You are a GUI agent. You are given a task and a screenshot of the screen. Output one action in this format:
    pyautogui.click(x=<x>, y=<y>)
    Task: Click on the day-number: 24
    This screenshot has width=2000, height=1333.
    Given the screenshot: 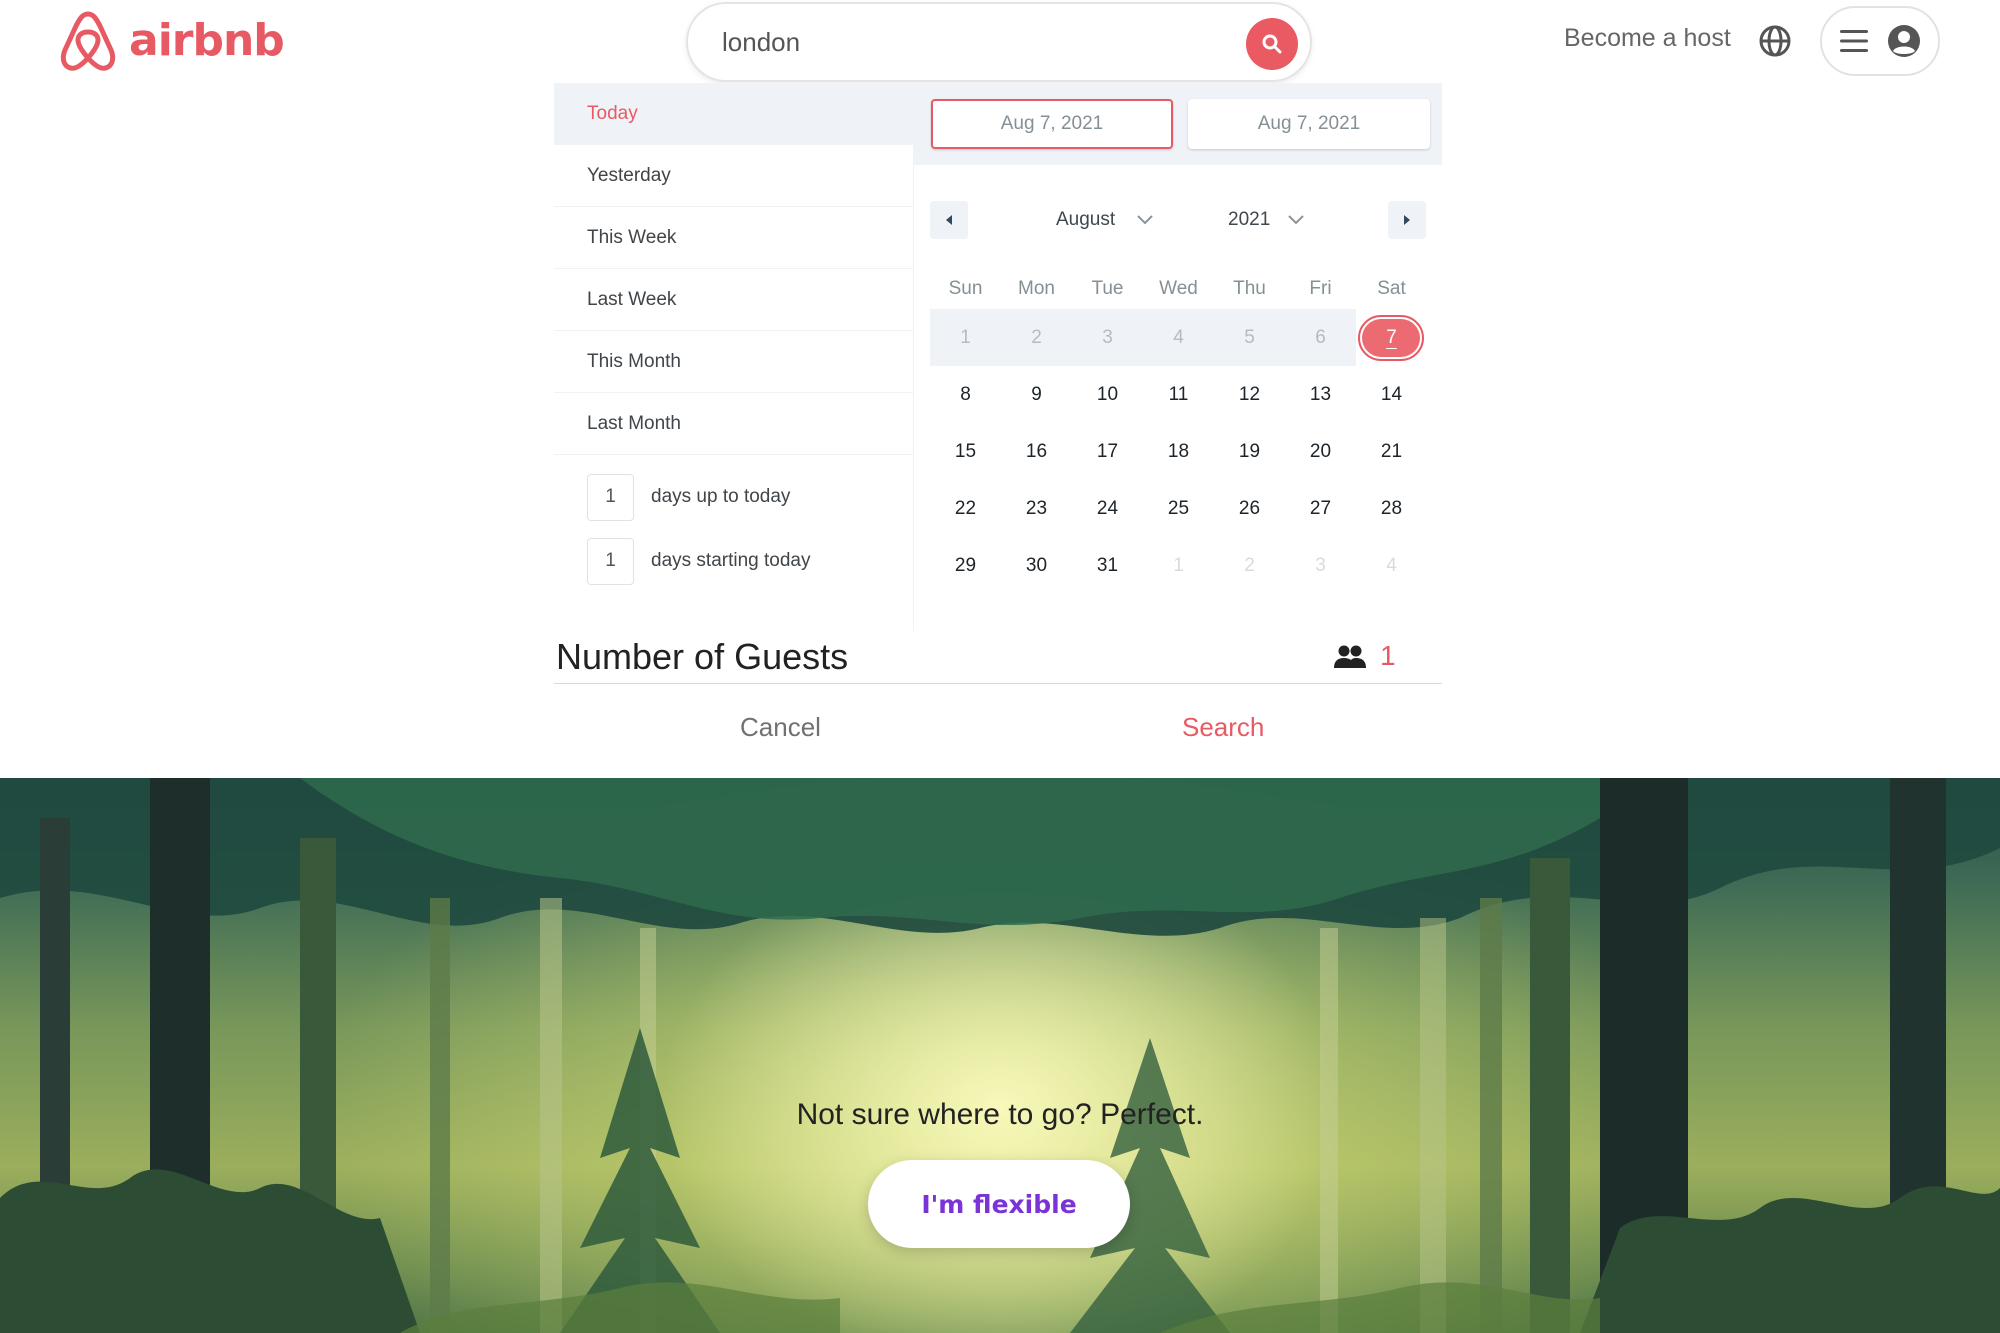 What is the action you would take?
    pyautogui.click(x=1107, y=508)
    